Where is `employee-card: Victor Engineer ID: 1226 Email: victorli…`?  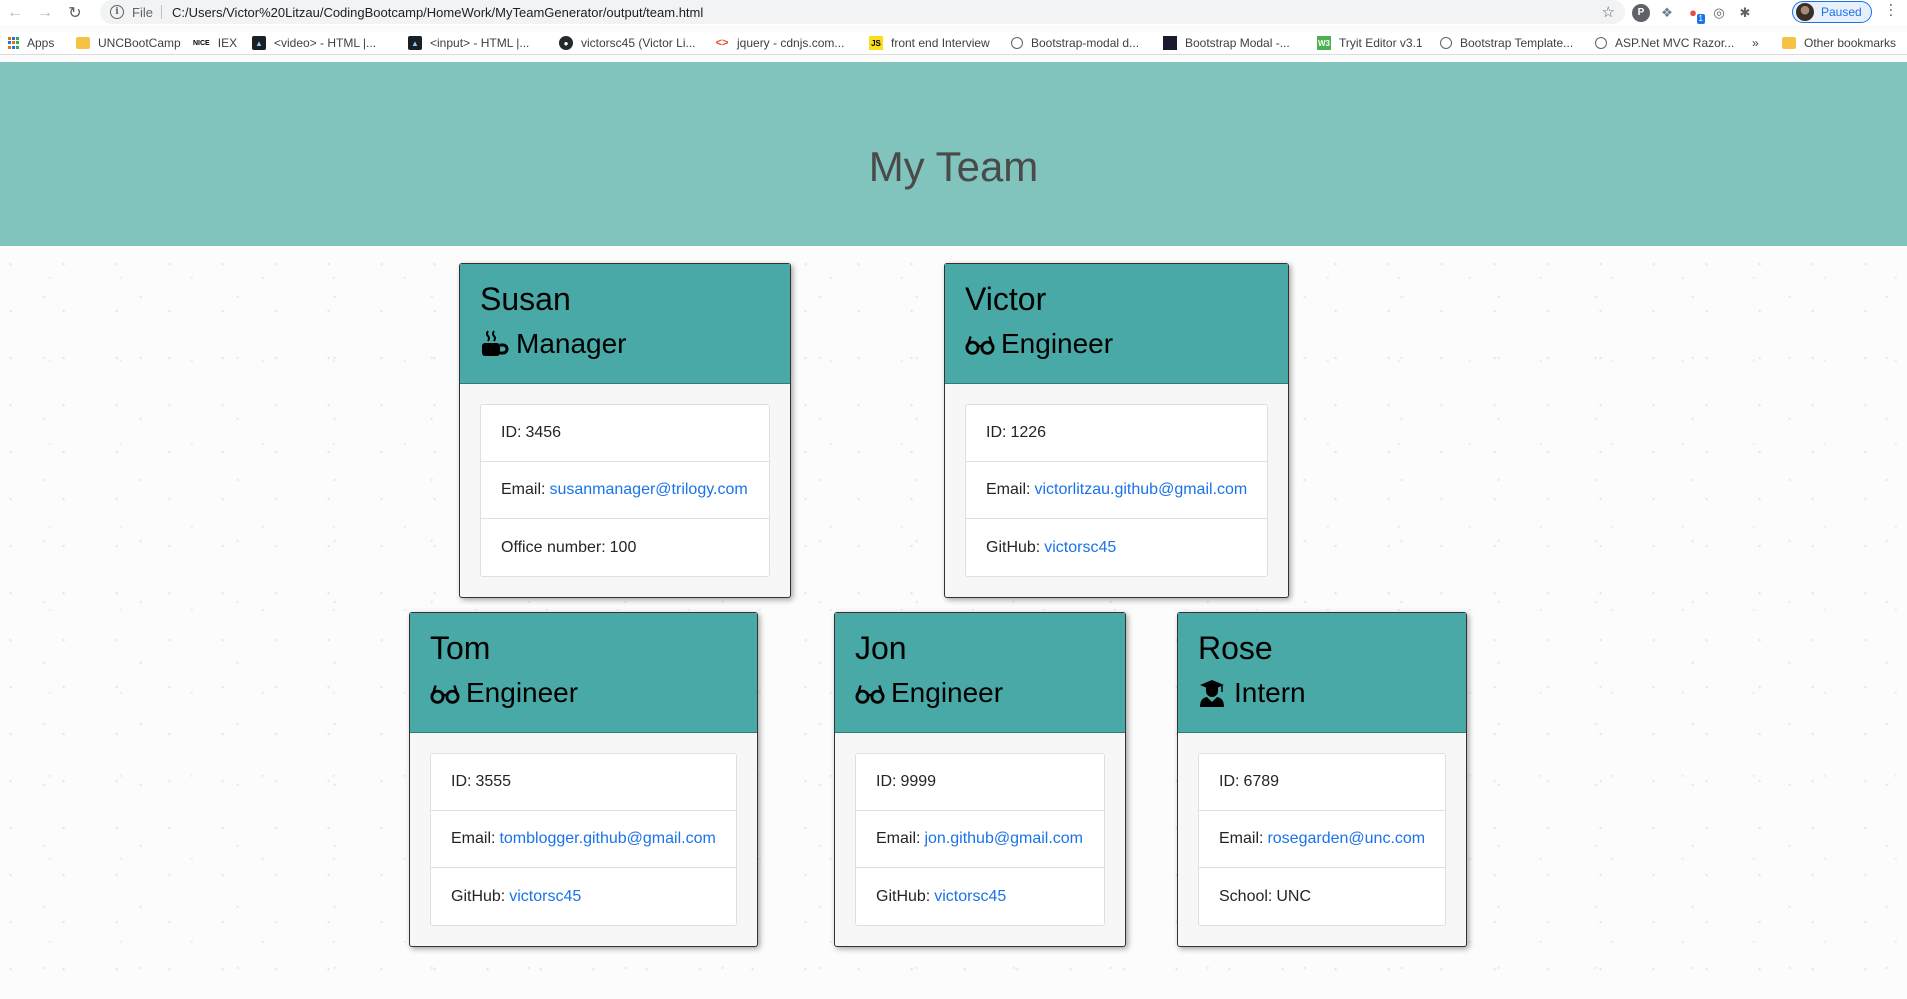 employee-card: Victor Engineer ID: 1226 Email: victorli… is located at coordinates (1116, 430).